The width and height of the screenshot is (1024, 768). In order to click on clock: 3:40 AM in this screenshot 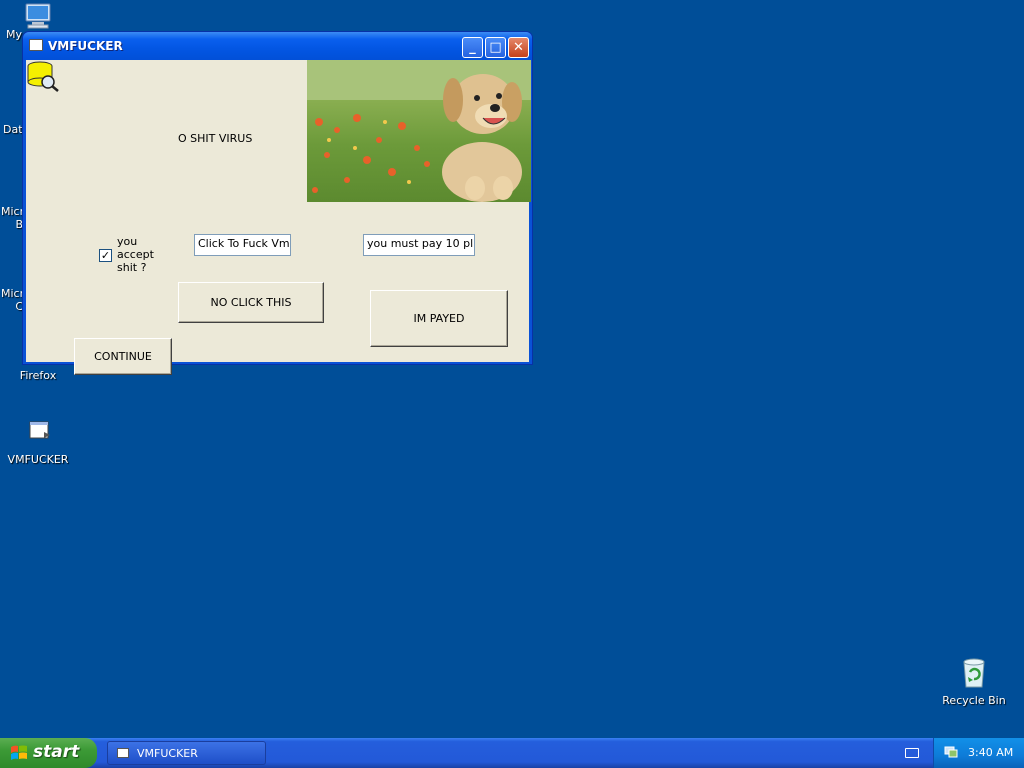, I will do `click(990, 752)`.